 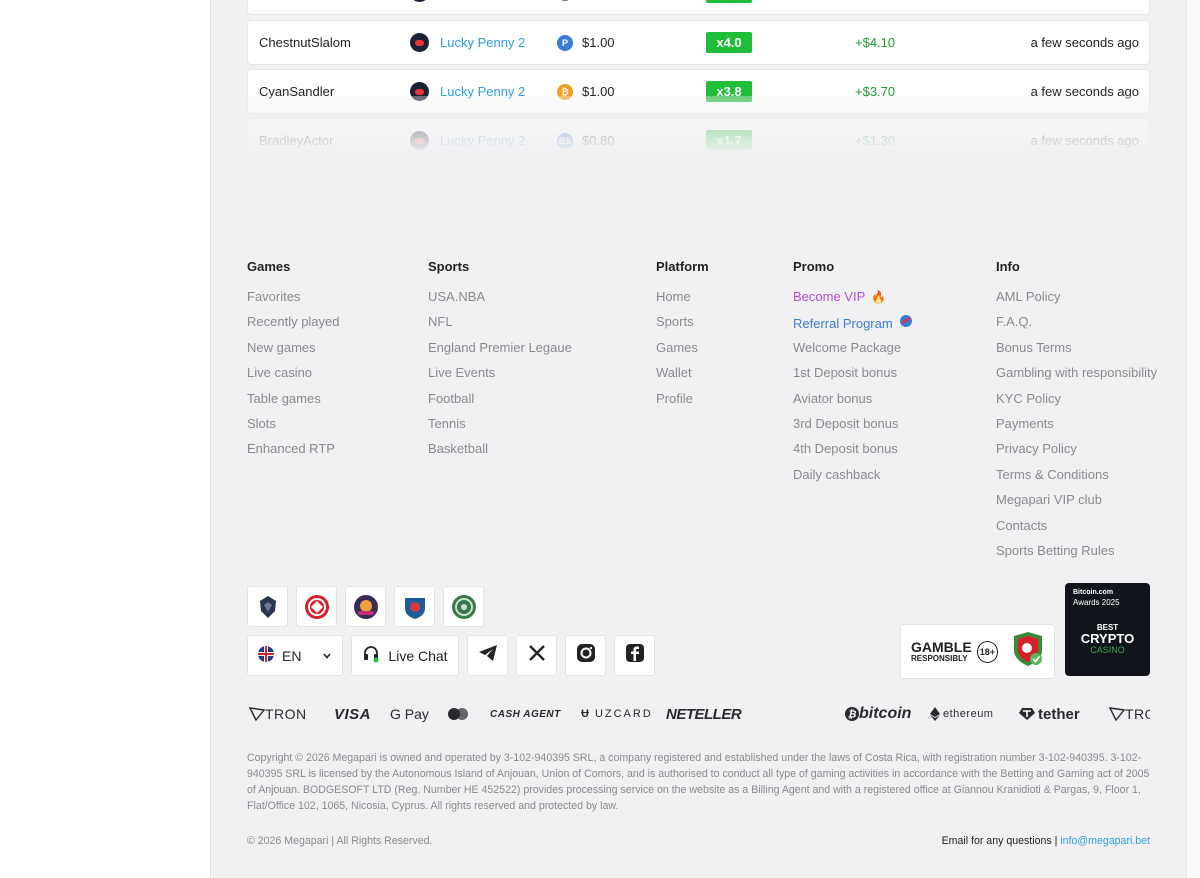 I want to click on scrollbar, so click(x=1193, y=439).